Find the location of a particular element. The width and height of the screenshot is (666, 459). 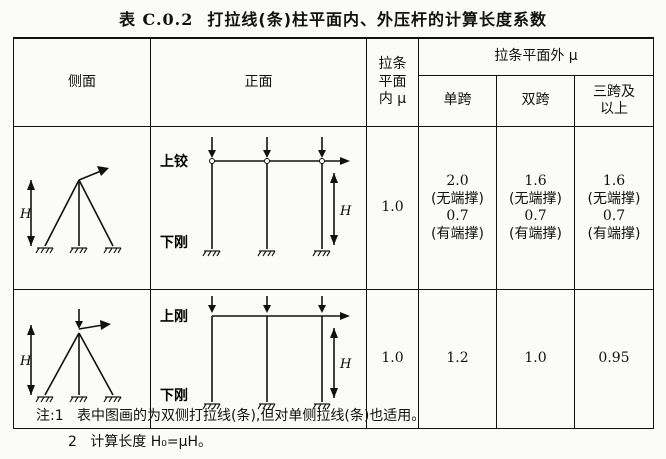

row1-triple-span: 1.6 (无端撑) 0.7 (有端撑) is located at coordinates (614, 208).